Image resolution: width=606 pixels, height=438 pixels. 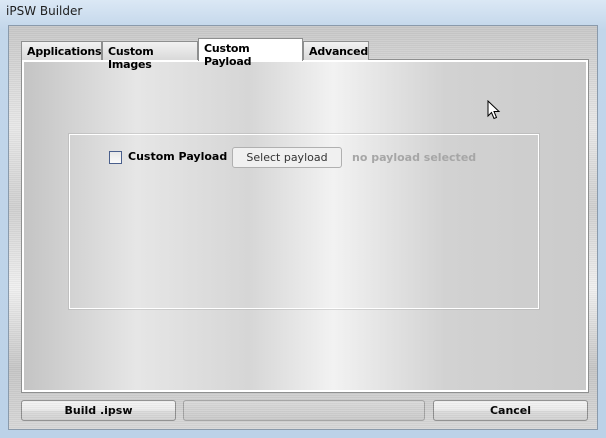 What do you see at coordinates (304, 410) in the screenshot?
I see `build-progress-bar` at bounding box center [304, 410].